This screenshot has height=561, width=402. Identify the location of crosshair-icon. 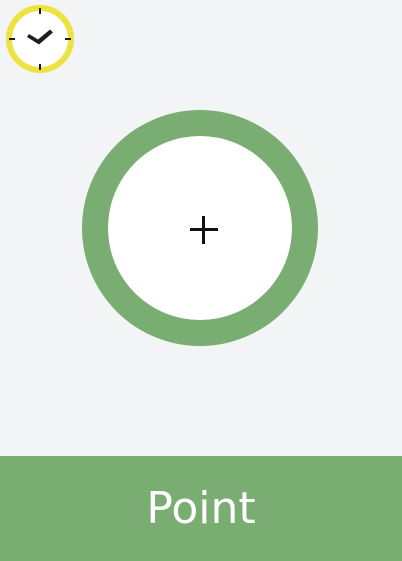
(204, 230).